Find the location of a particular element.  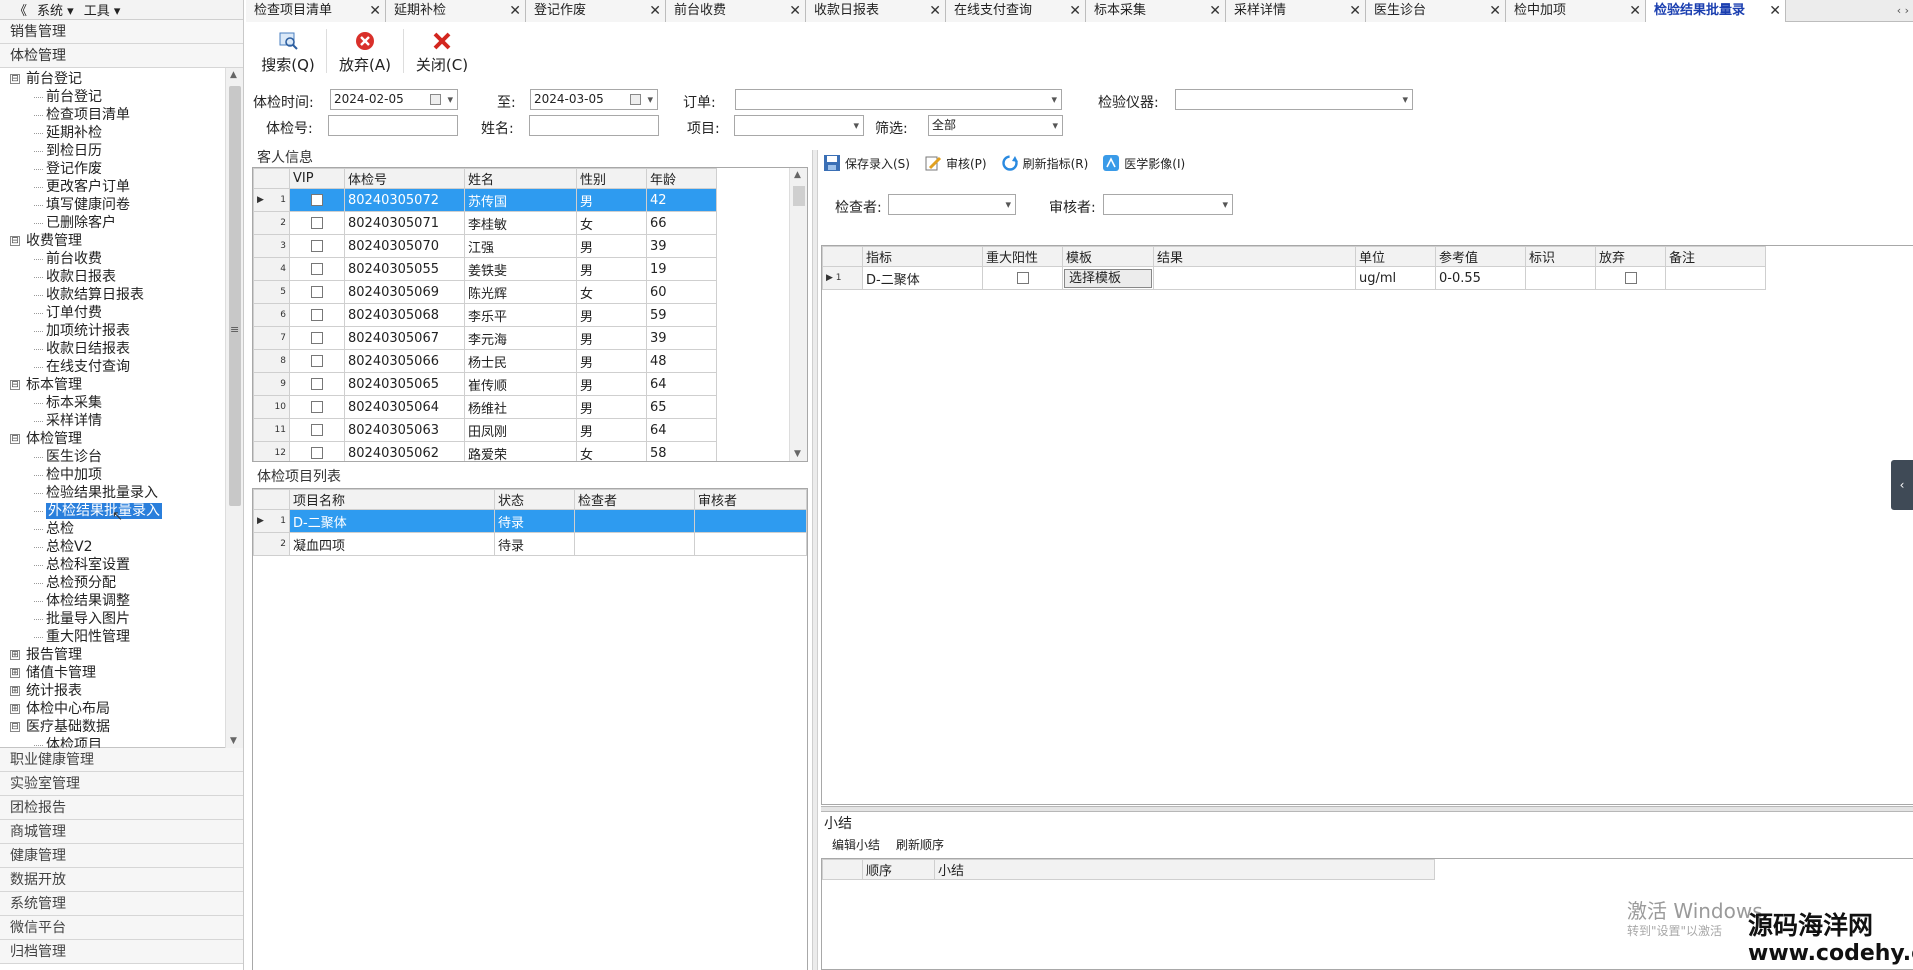

medical-imaging-button: 医学影像(I) is located at coordinates (1143, 163).